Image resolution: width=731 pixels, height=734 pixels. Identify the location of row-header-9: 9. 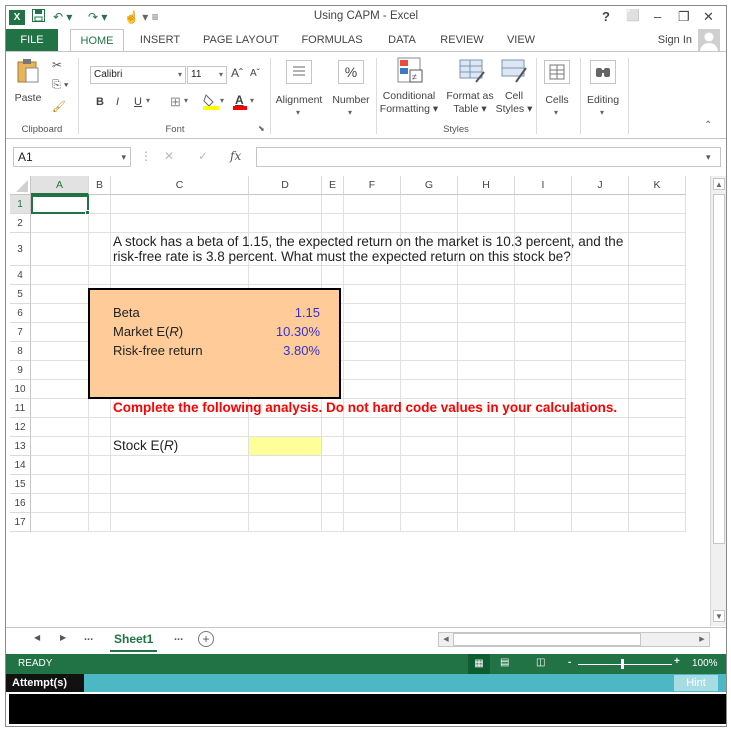
(20, 370).